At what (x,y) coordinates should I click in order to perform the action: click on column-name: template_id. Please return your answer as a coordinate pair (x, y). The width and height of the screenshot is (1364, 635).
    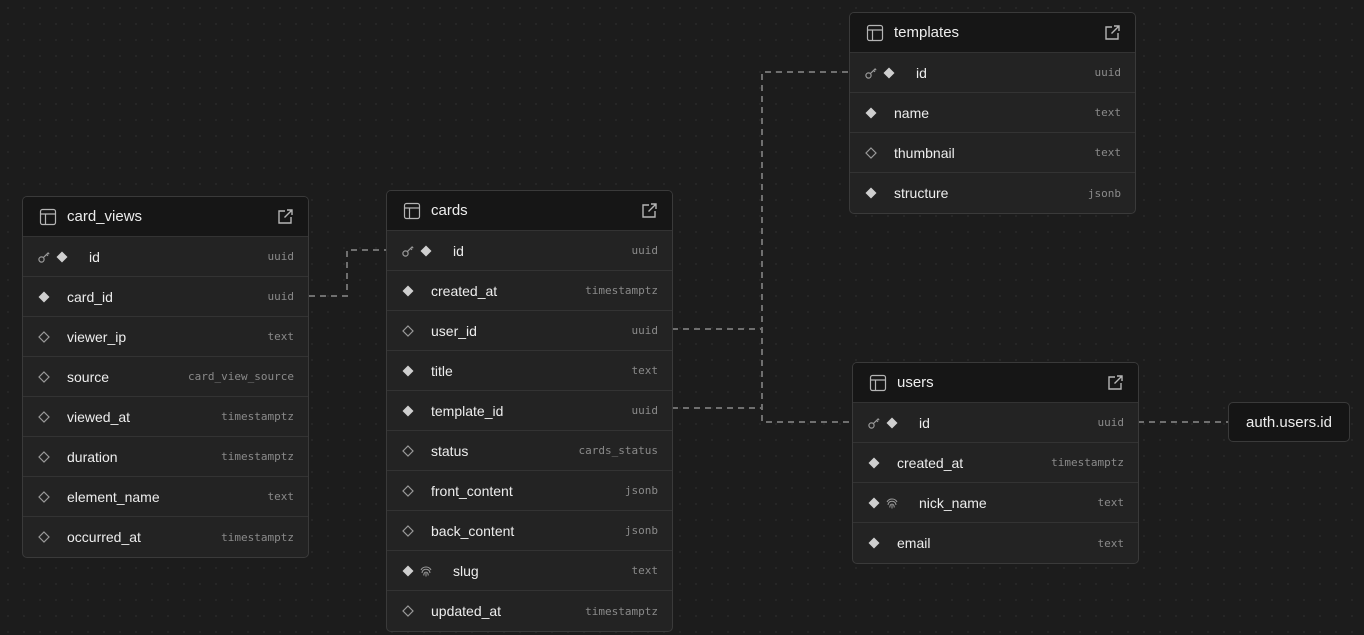
    Looking at the image, I should click on (467, 410).